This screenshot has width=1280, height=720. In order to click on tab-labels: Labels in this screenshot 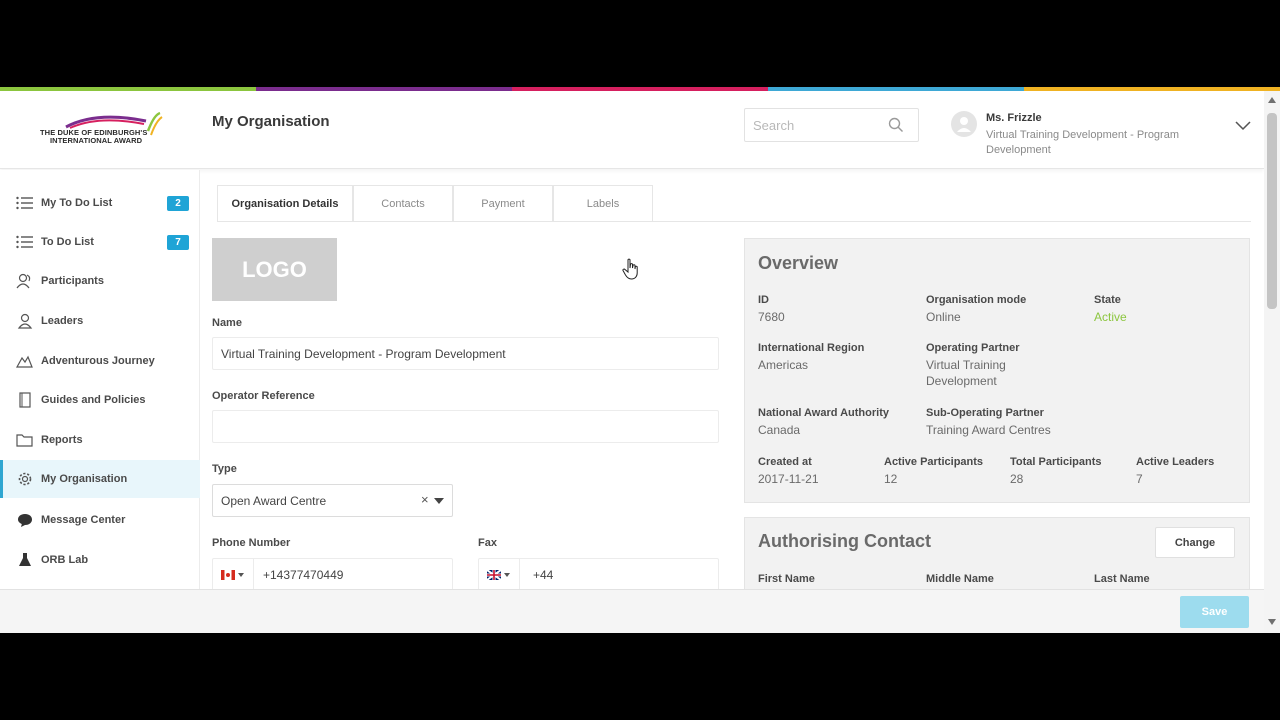, I will do `click(603, 203)`.